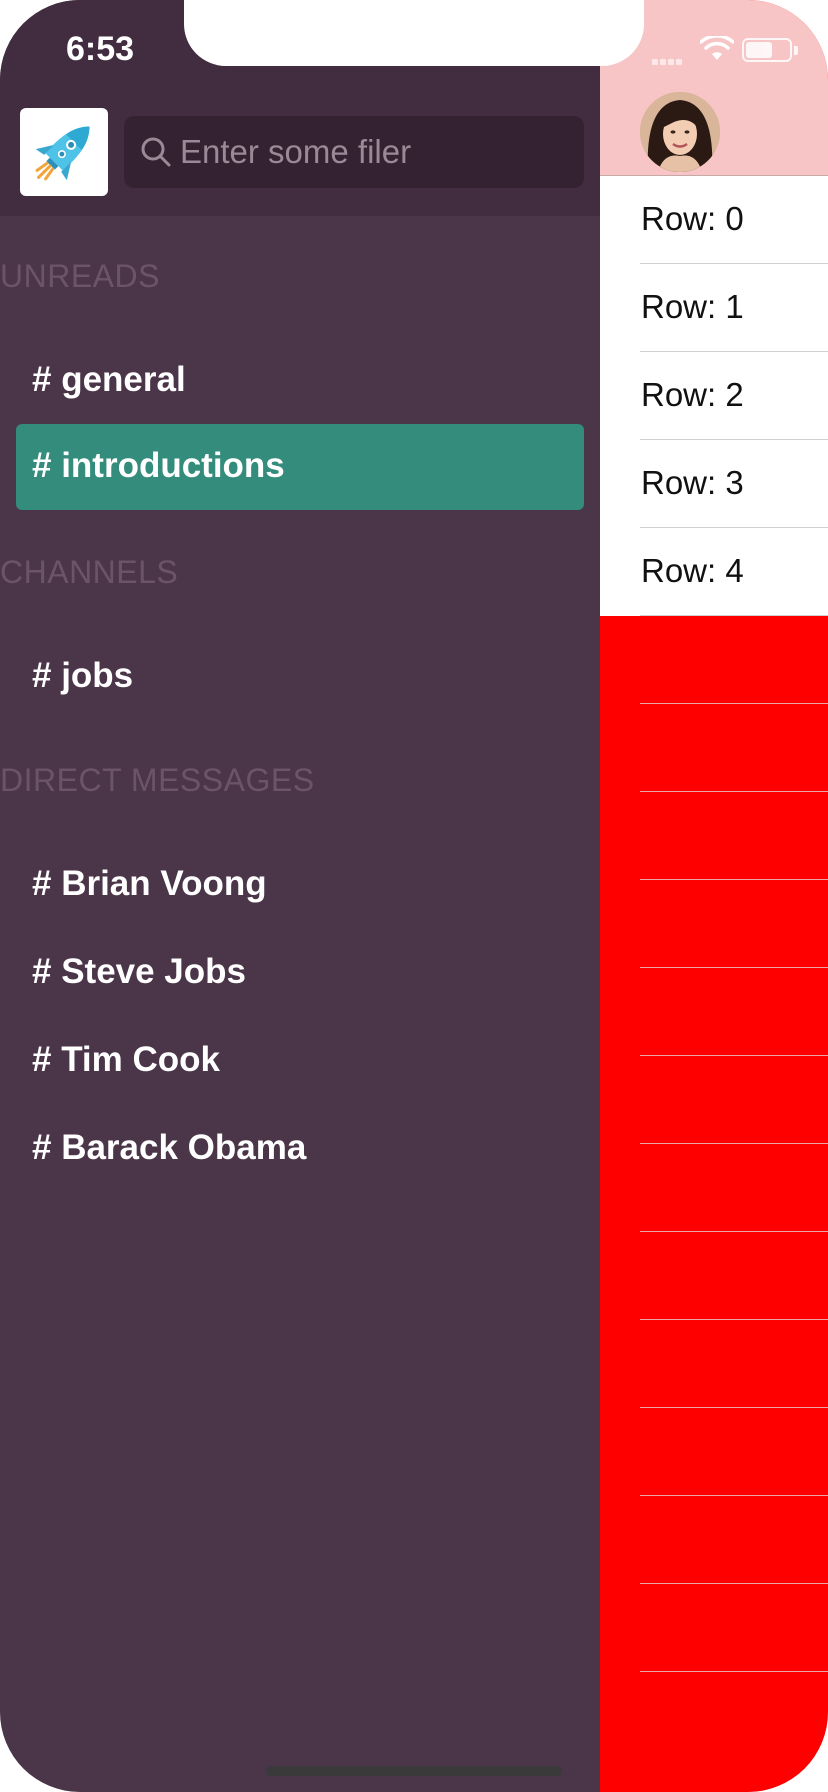  Describe the element at coordinates (414, 1771) in the screenshot. I see `home-indicator` at that location.